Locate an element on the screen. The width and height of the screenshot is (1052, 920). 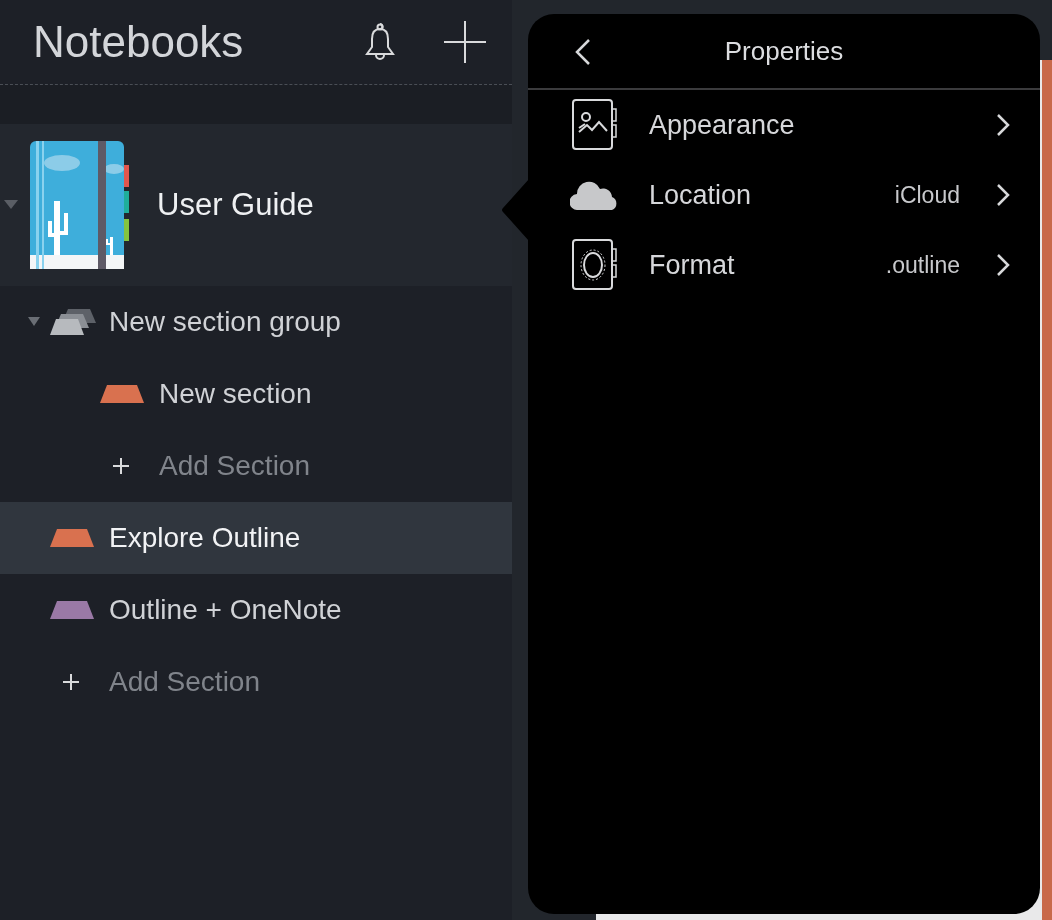
section-row: Outline + OneNote is located at coordinates (256, 610).